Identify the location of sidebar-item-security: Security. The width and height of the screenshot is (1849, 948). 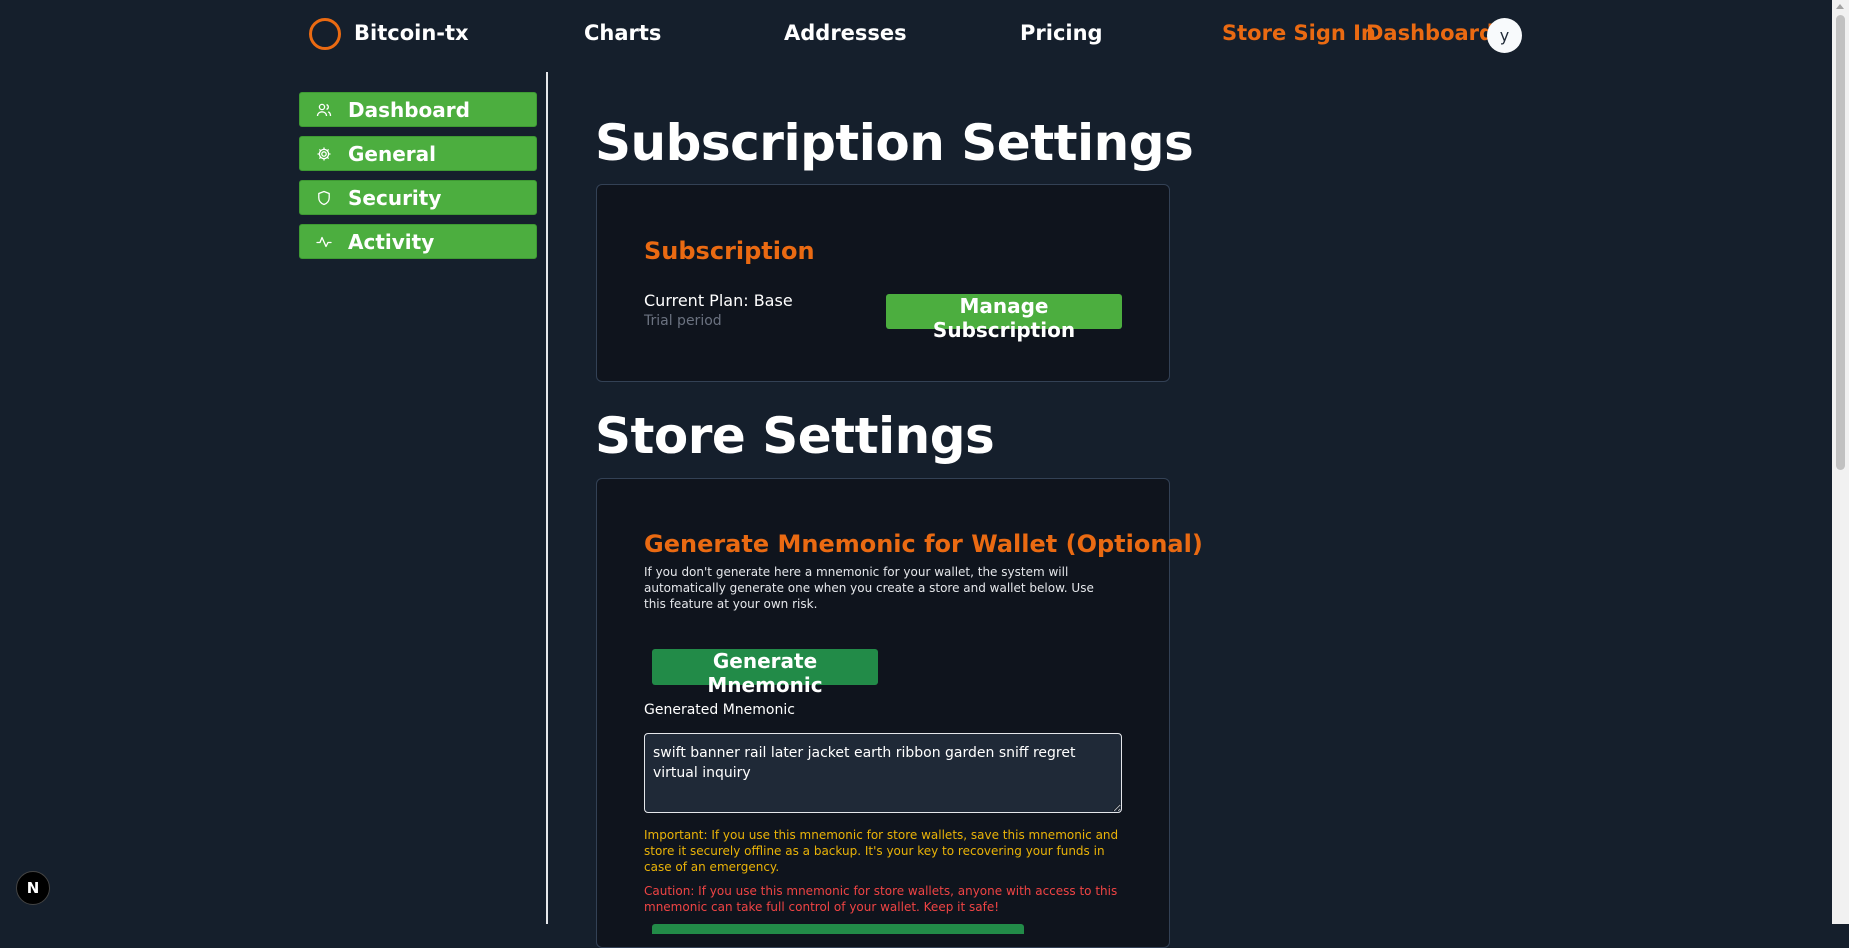
(418, 197).